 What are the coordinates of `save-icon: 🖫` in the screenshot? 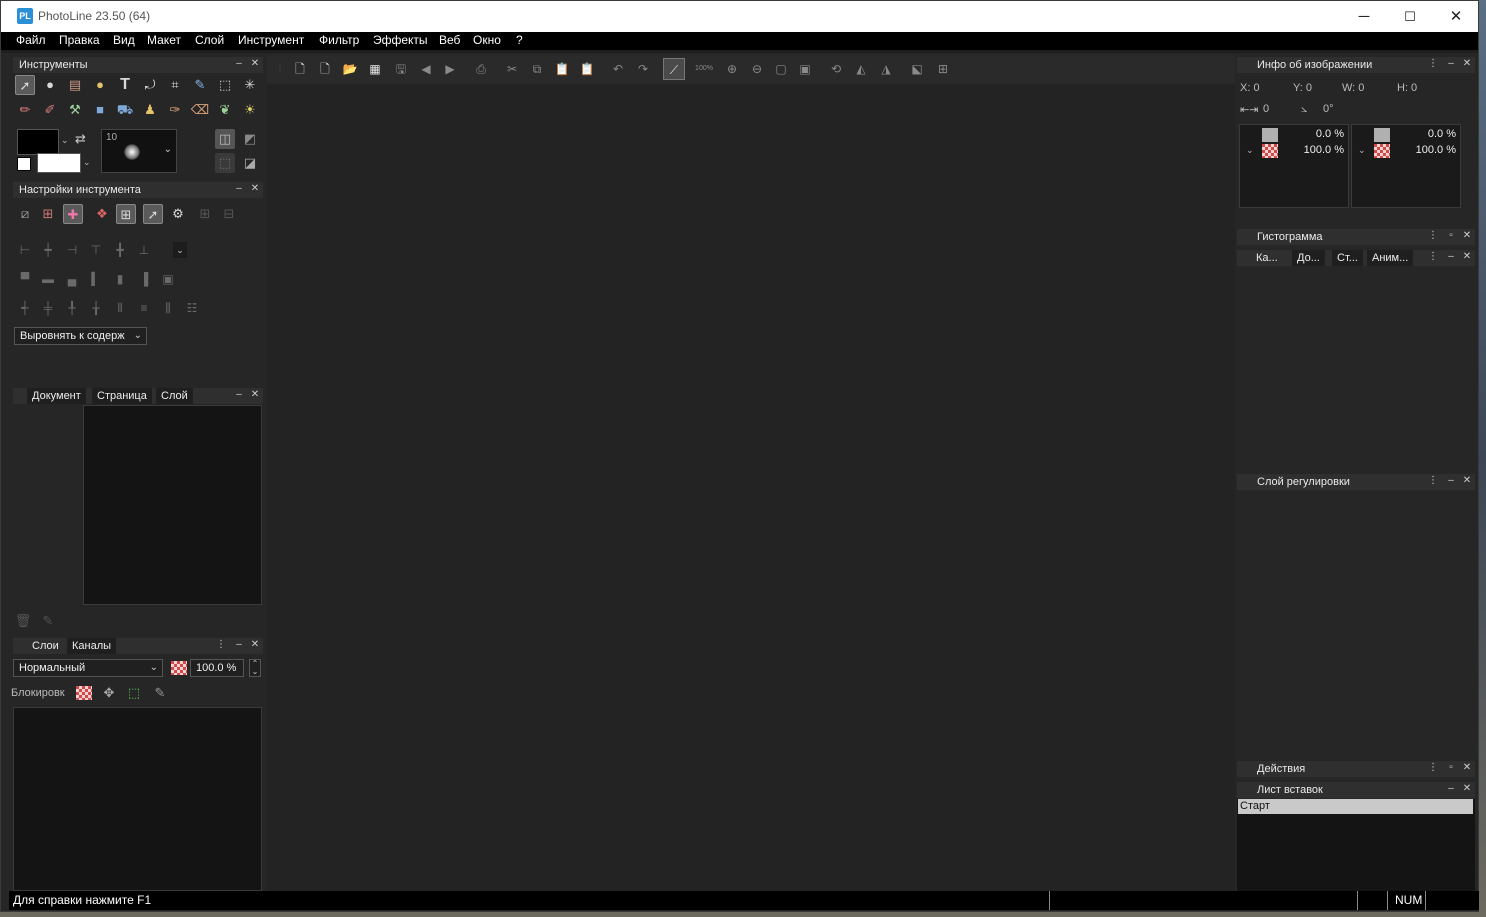 It's located at (401, 69).